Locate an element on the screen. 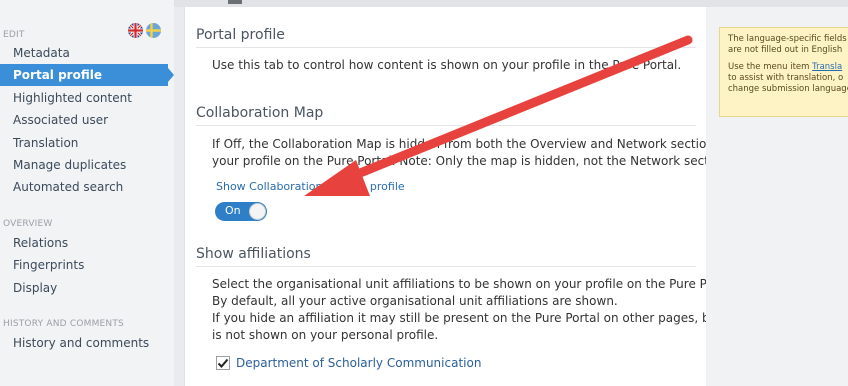  sidebar-item-history-and-comments: History and comments is located at coordinates (87, 343).